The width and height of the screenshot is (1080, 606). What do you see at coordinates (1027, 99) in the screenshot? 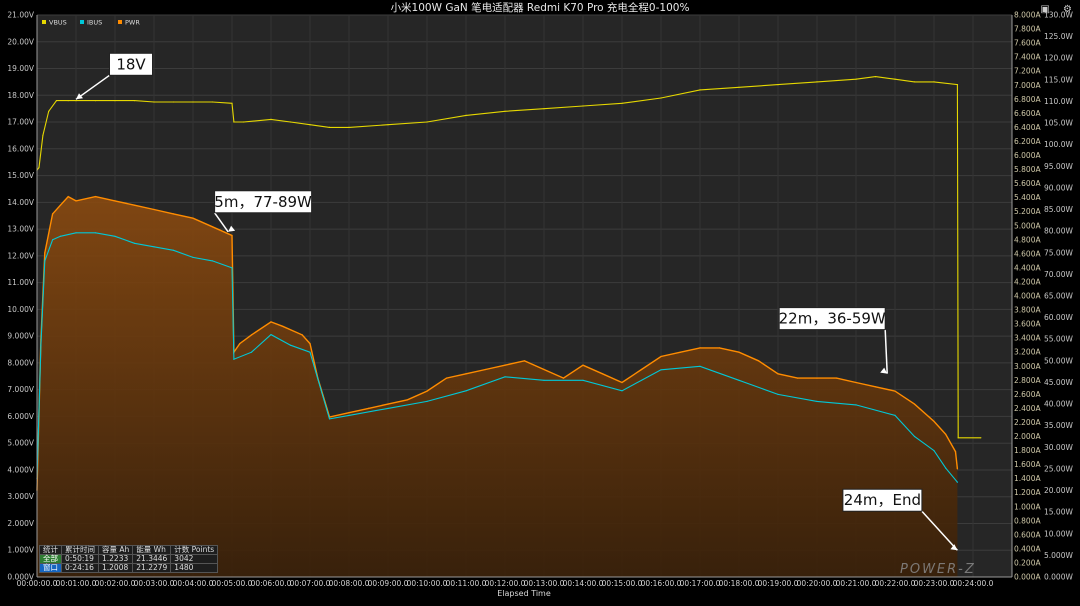
I see `y-tick-label-current: 6.800A` at bounding box center [1027, 99].